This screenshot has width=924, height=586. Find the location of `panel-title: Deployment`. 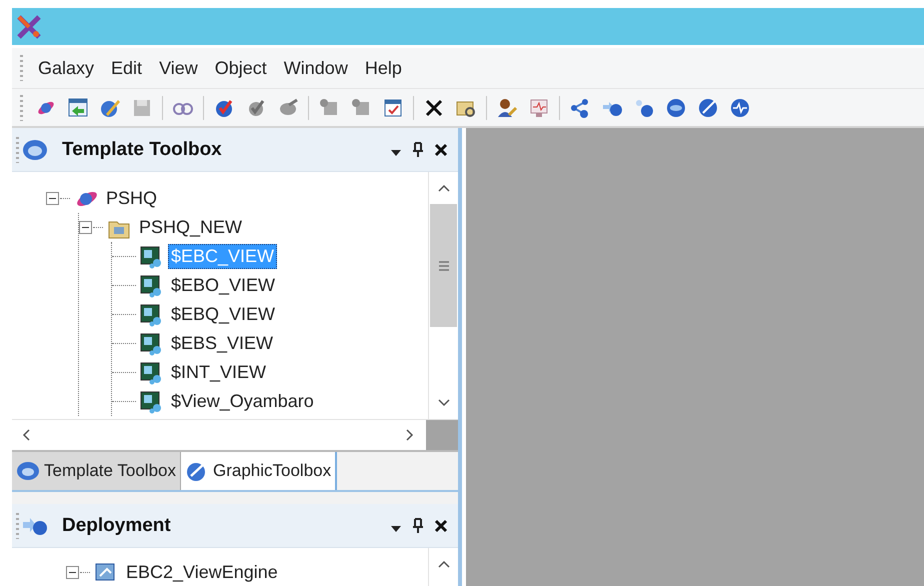

panel-title: Deployment is located at coordinates (117, 525).